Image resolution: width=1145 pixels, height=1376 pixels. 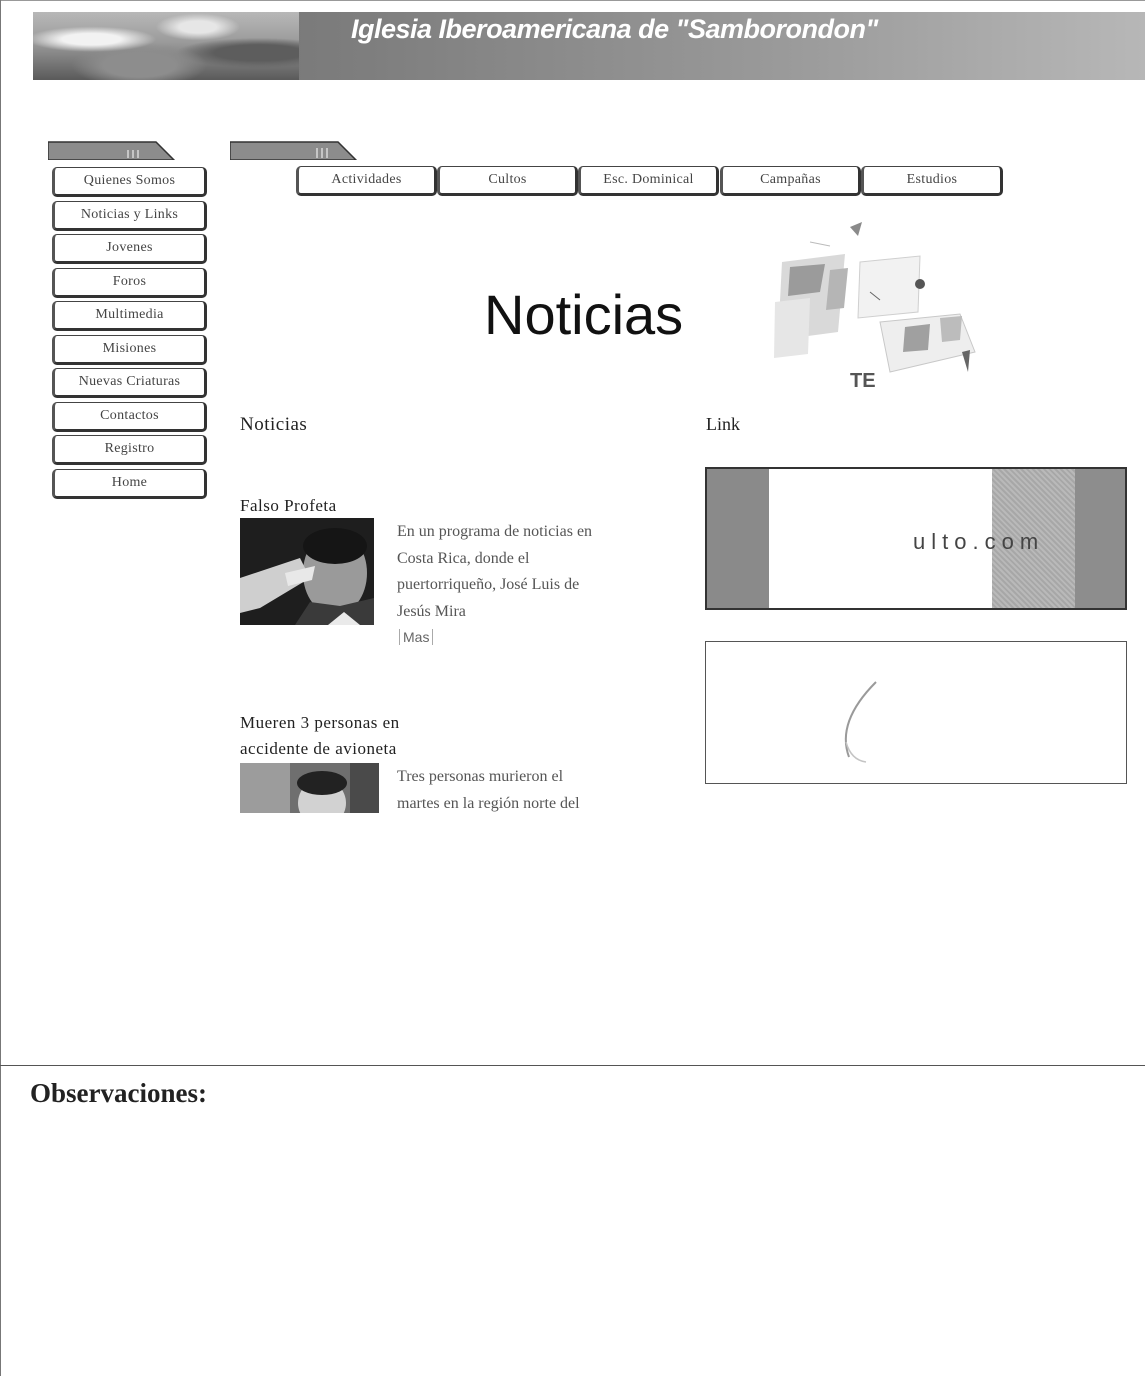 What do you see at coordinates (572, 1065) in the screenshot?
I see `section-divider` at bounding box center [572, 1065].